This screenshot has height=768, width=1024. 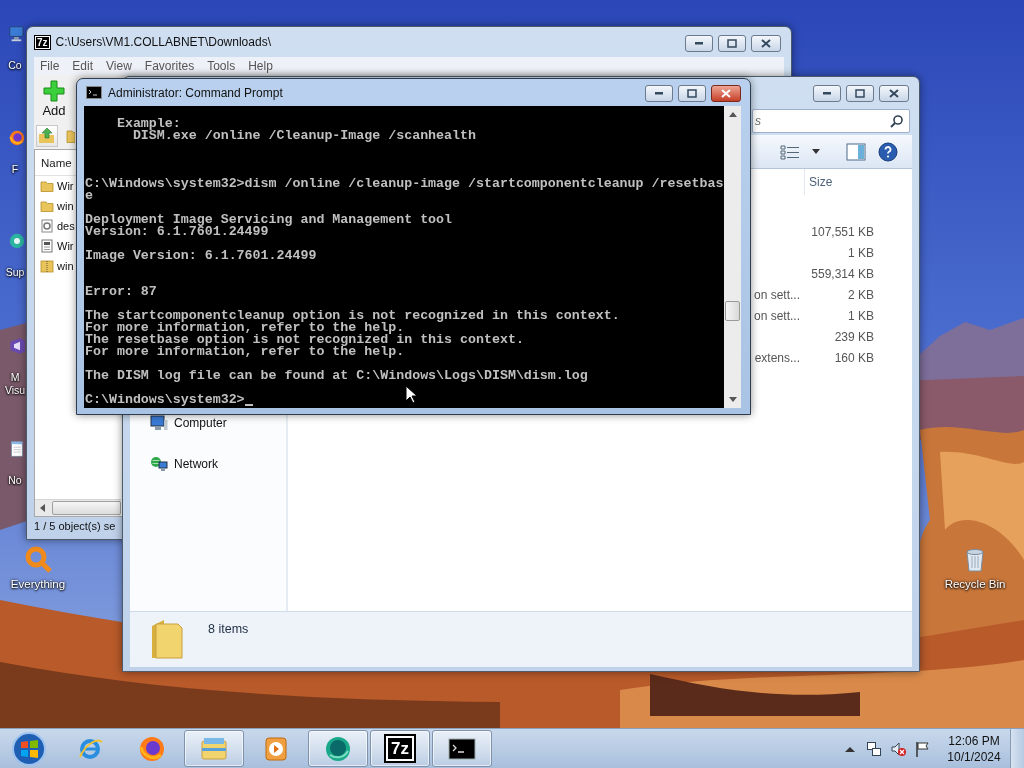 What do you see at coordinates (974, 740) in the screenshot?
I see `clock-time: 12:06 PM` at bounding box center [974, 740].